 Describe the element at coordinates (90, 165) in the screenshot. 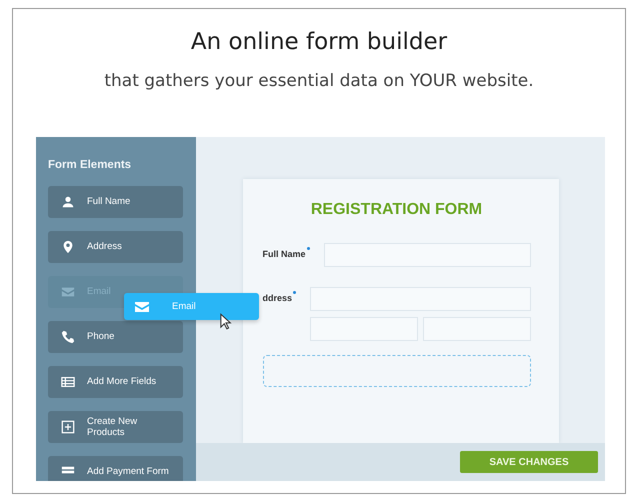

I see `sidebar-title: Form Elements` at that location.